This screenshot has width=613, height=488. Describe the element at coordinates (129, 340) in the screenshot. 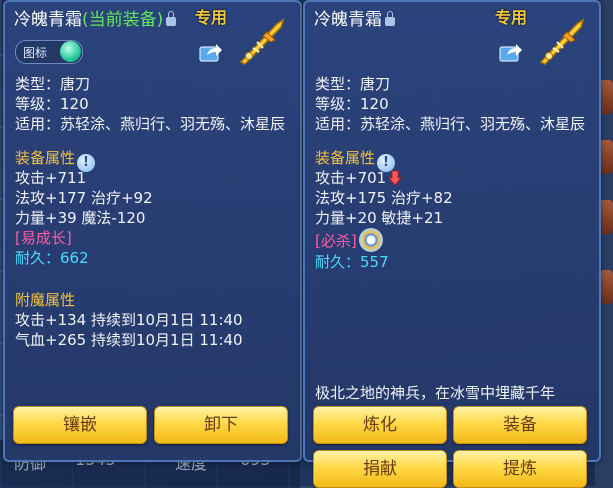

I see `enchant-line: 气血+265 持续到10月1日 11:40` at that location.